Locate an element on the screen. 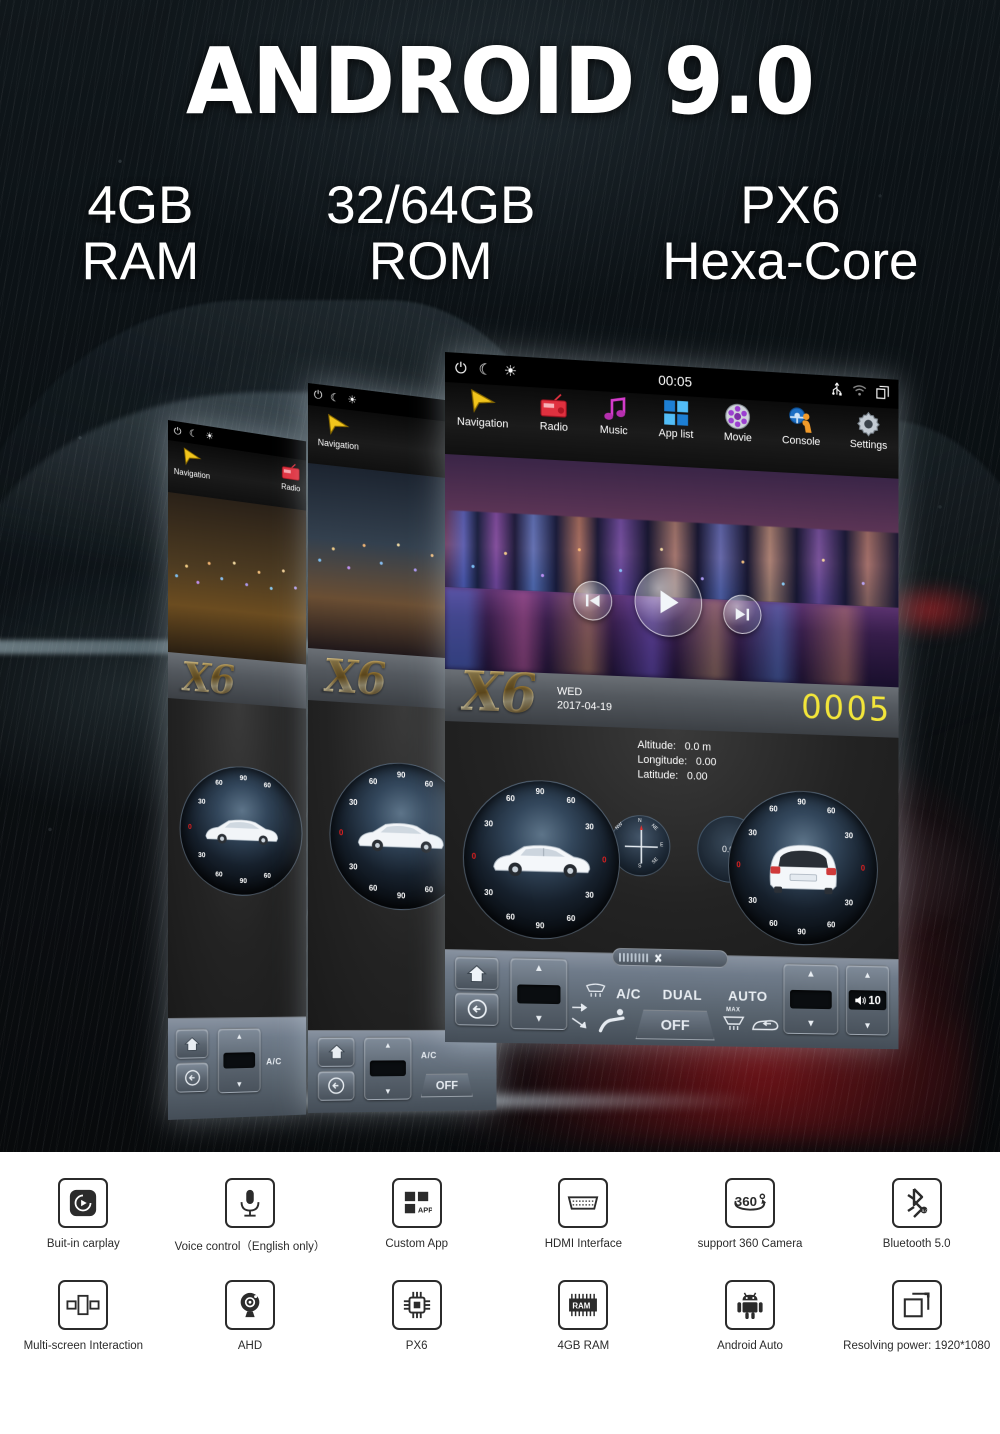 The width and height of the screenshot is (1000, 1434). roll-inclinometer: 0 30 60 90 60 0 30 60 90 60 30 30 is located at coordinates (803, 867).